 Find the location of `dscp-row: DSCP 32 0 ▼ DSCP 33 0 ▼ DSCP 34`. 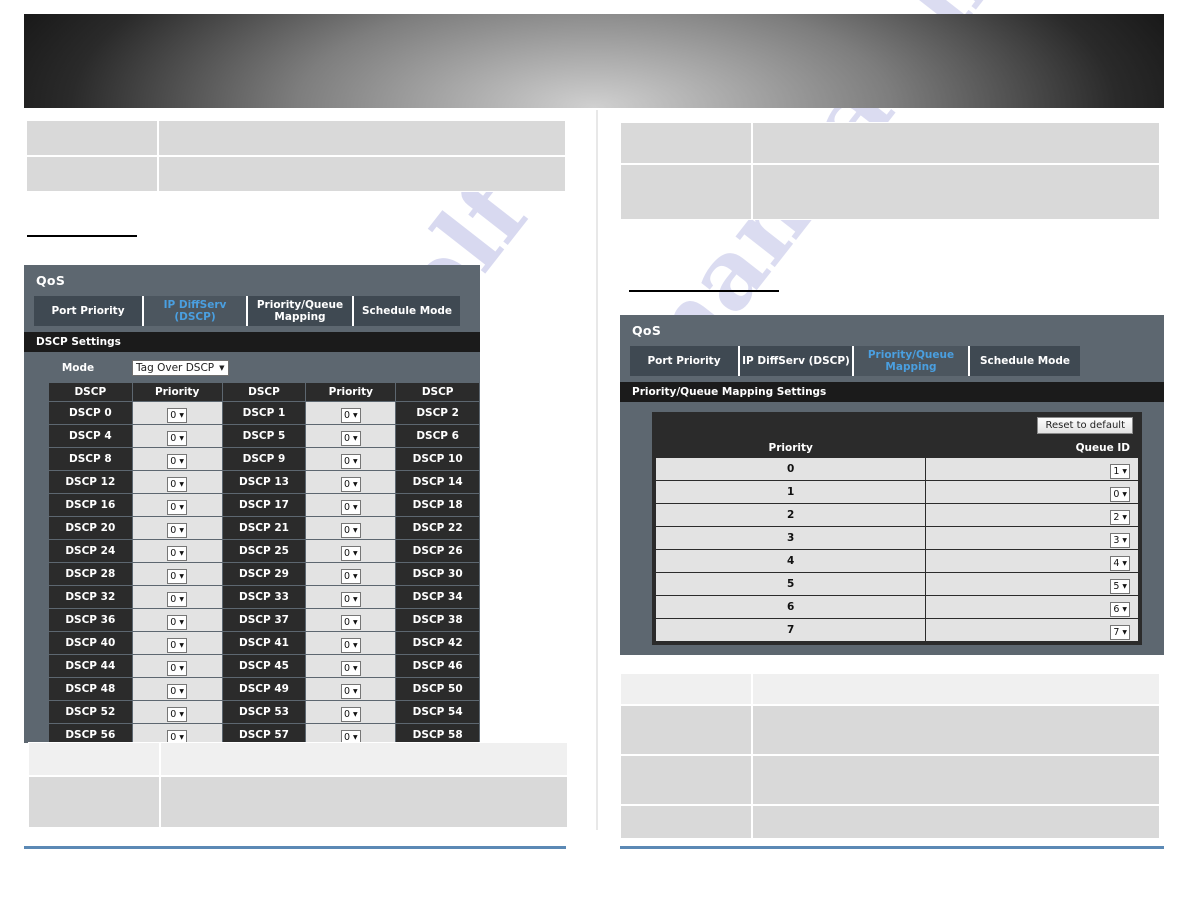

dscp-row: DSCP 32 0 ▼ DSCP 33 0 ▼ DSCP 34 is located at coordinates (264, 597).